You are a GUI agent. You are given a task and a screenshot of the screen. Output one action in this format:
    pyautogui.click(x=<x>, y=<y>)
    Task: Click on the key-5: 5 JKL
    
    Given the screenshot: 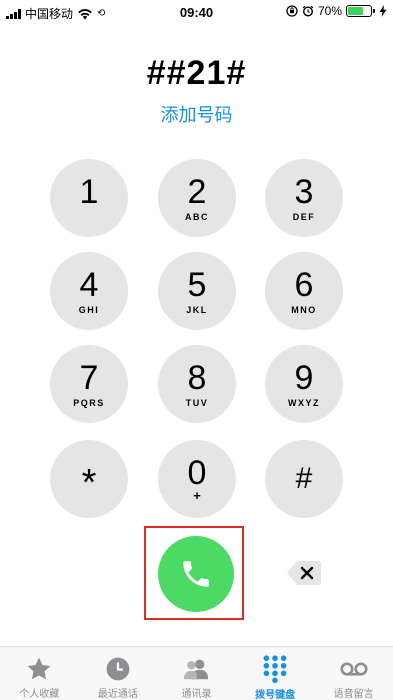 What is the action you would take?
    pyautogui.click(x=197, y=291)
    